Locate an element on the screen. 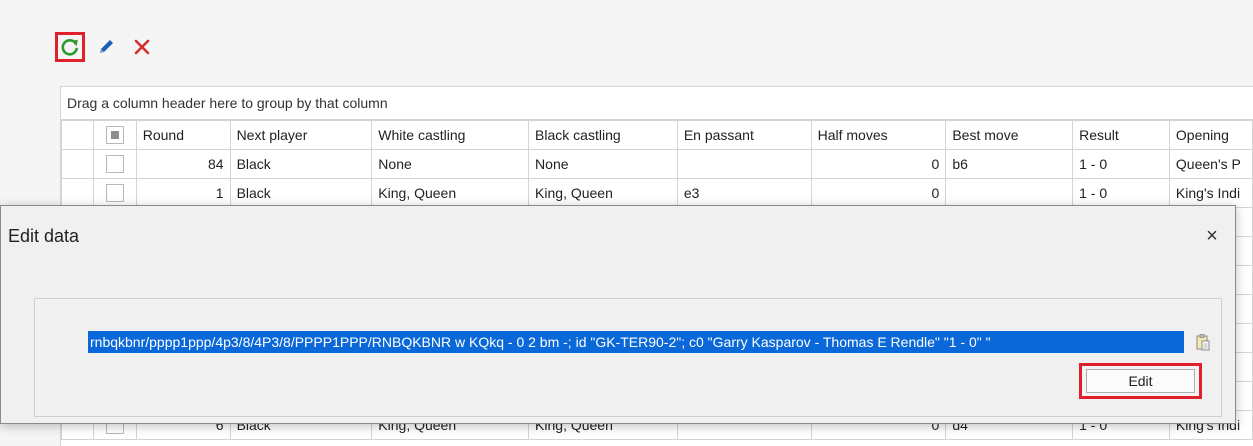 Image resolution: width=1253 pixels, height=446 pixels. cell-round: 84 is located at coordinates (183, 164).